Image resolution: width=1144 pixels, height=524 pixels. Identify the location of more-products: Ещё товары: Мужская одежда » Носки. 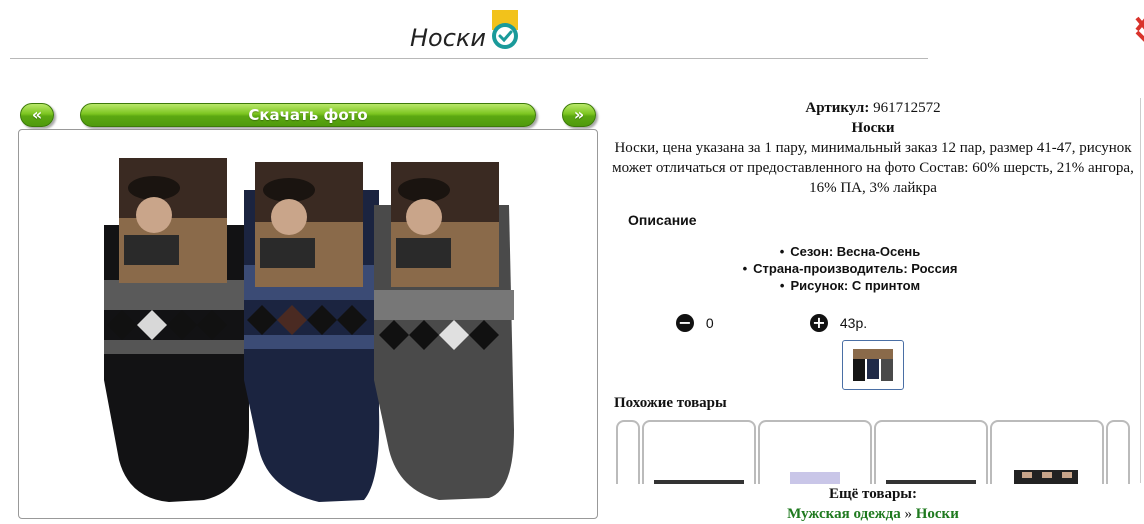
(872, 504).